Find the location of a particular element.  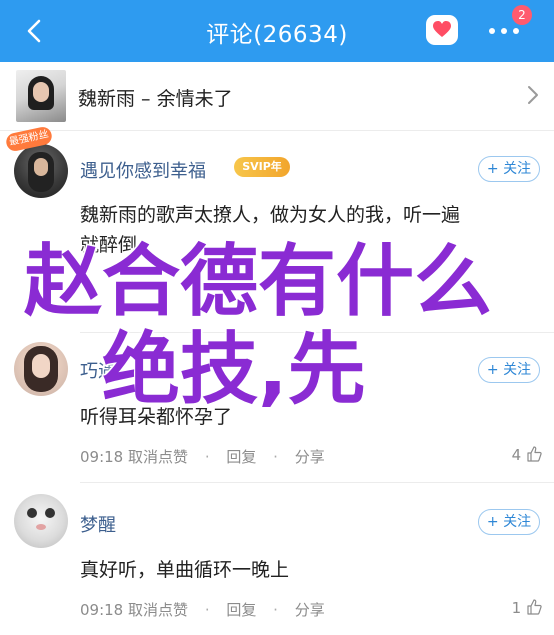

like-count-value: 1 is located at coordinates (516, 608).